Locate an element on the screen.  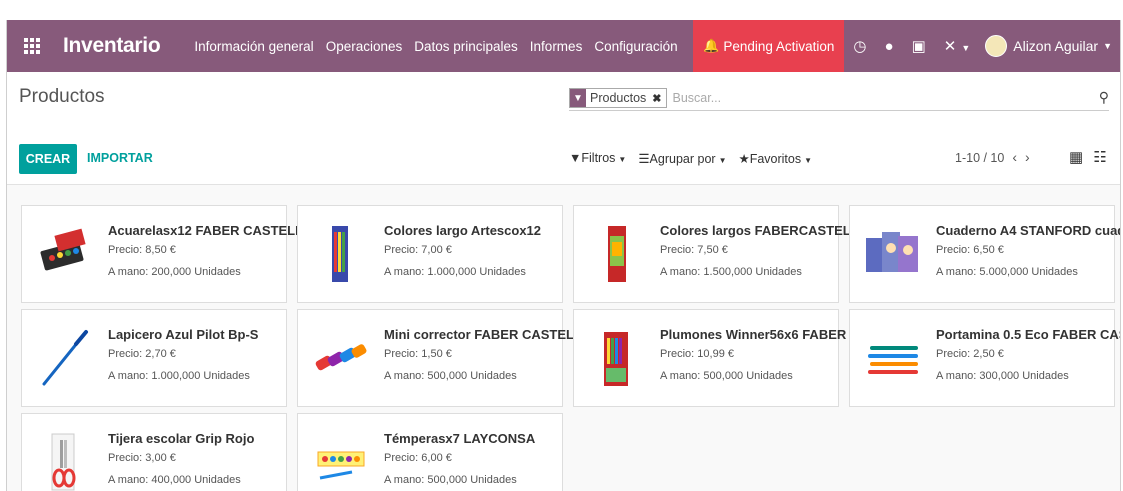
markers-box-icon is located at coordinates (616, 359).